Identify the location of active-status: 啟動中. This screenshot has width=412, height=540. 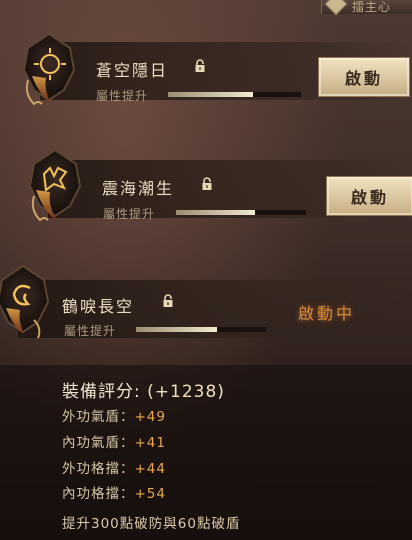
(327, 313).